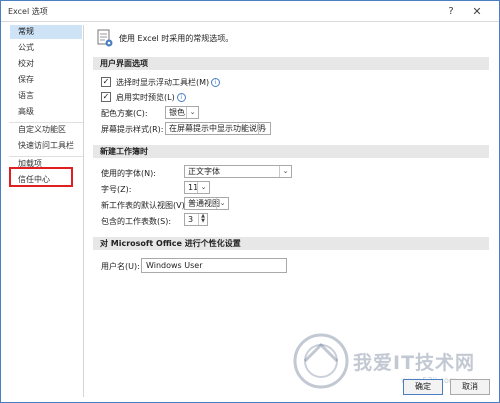 Image resolution: width=500 pixels, height=403 pixels. What do you see at coordinates (116, 189) in the screenshot?
I see `font-size-label: 字号(Z):` at bounding box center [116, 189].